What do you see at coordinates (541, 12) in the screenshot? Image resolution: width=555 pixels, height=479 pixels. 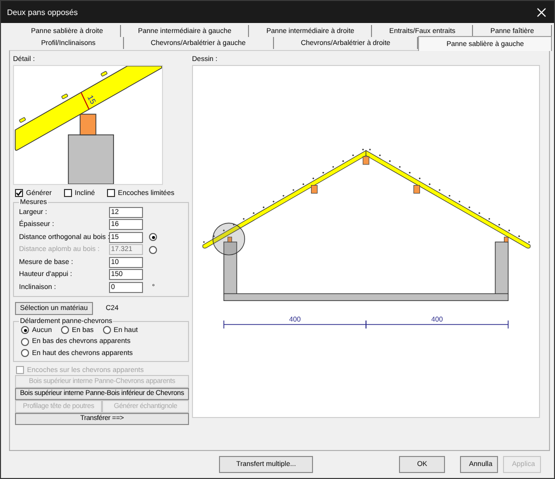 I see `close-icon` at bounding box center [541, 12].